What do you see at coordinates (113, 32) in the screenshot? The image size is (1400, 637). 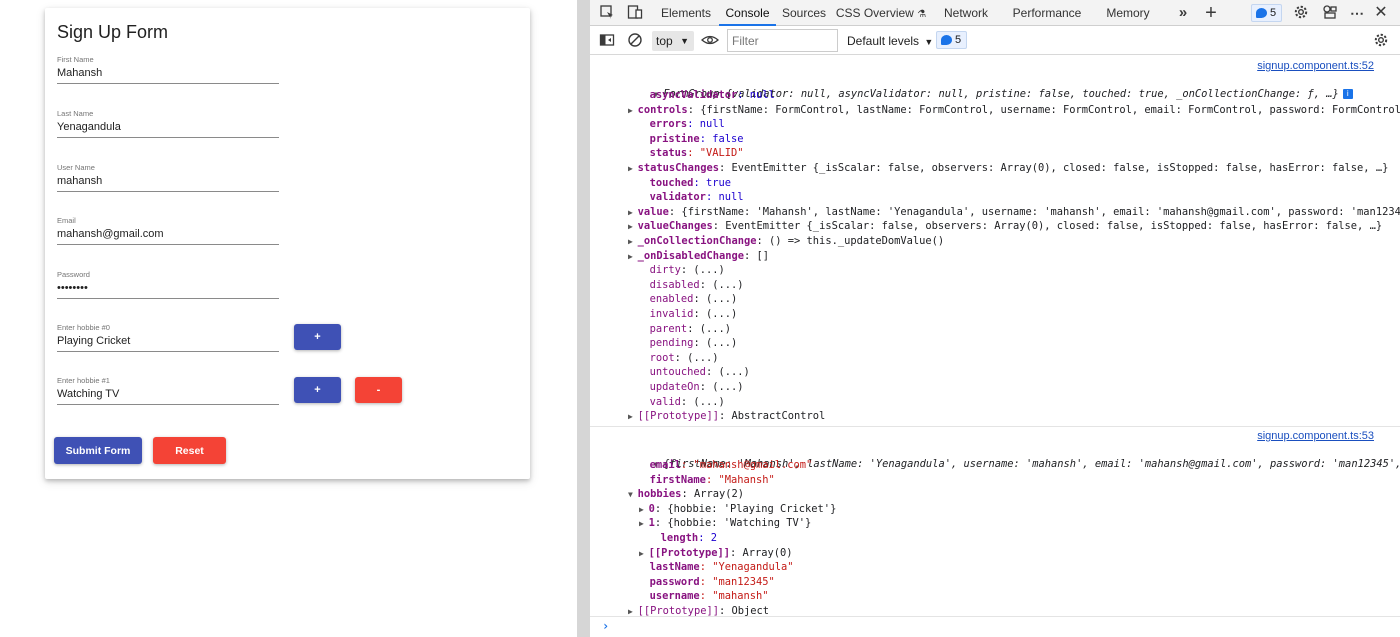 I see `form-title: Sign Up Form` at bounding box center [113, 32].